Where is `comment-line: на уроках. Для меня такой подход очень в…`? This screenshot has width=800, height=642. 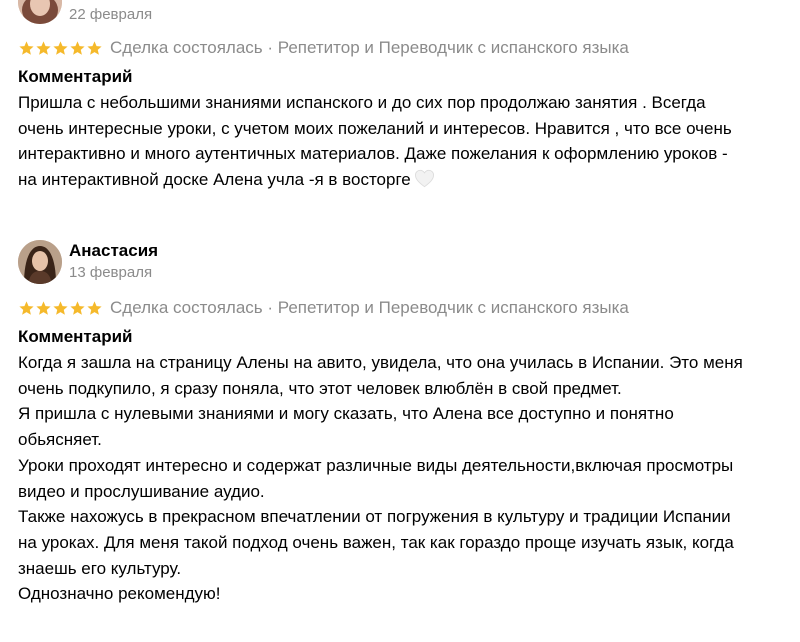 comment-line: на уроках. Для меня такой подход очень в… is located at coordinates (376, 542).